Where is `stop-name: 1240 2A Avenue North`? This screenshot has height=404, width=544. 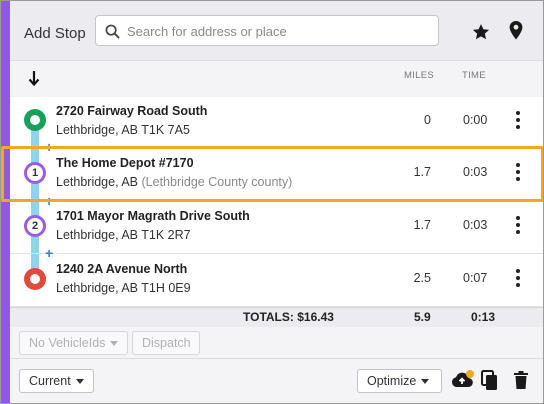 stop-name: 1240 2A Avenue North is located at coordinates (122, 269).